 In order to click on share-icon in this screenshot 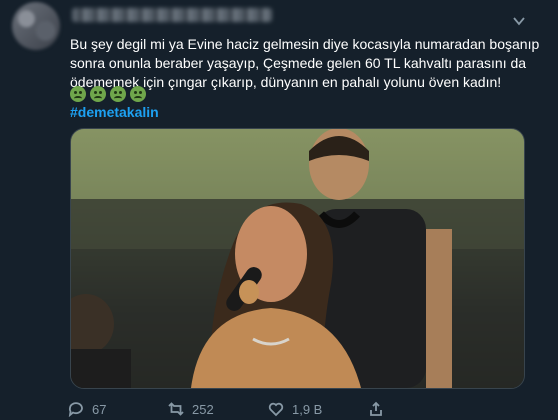, I will do `click(376, 408)`.